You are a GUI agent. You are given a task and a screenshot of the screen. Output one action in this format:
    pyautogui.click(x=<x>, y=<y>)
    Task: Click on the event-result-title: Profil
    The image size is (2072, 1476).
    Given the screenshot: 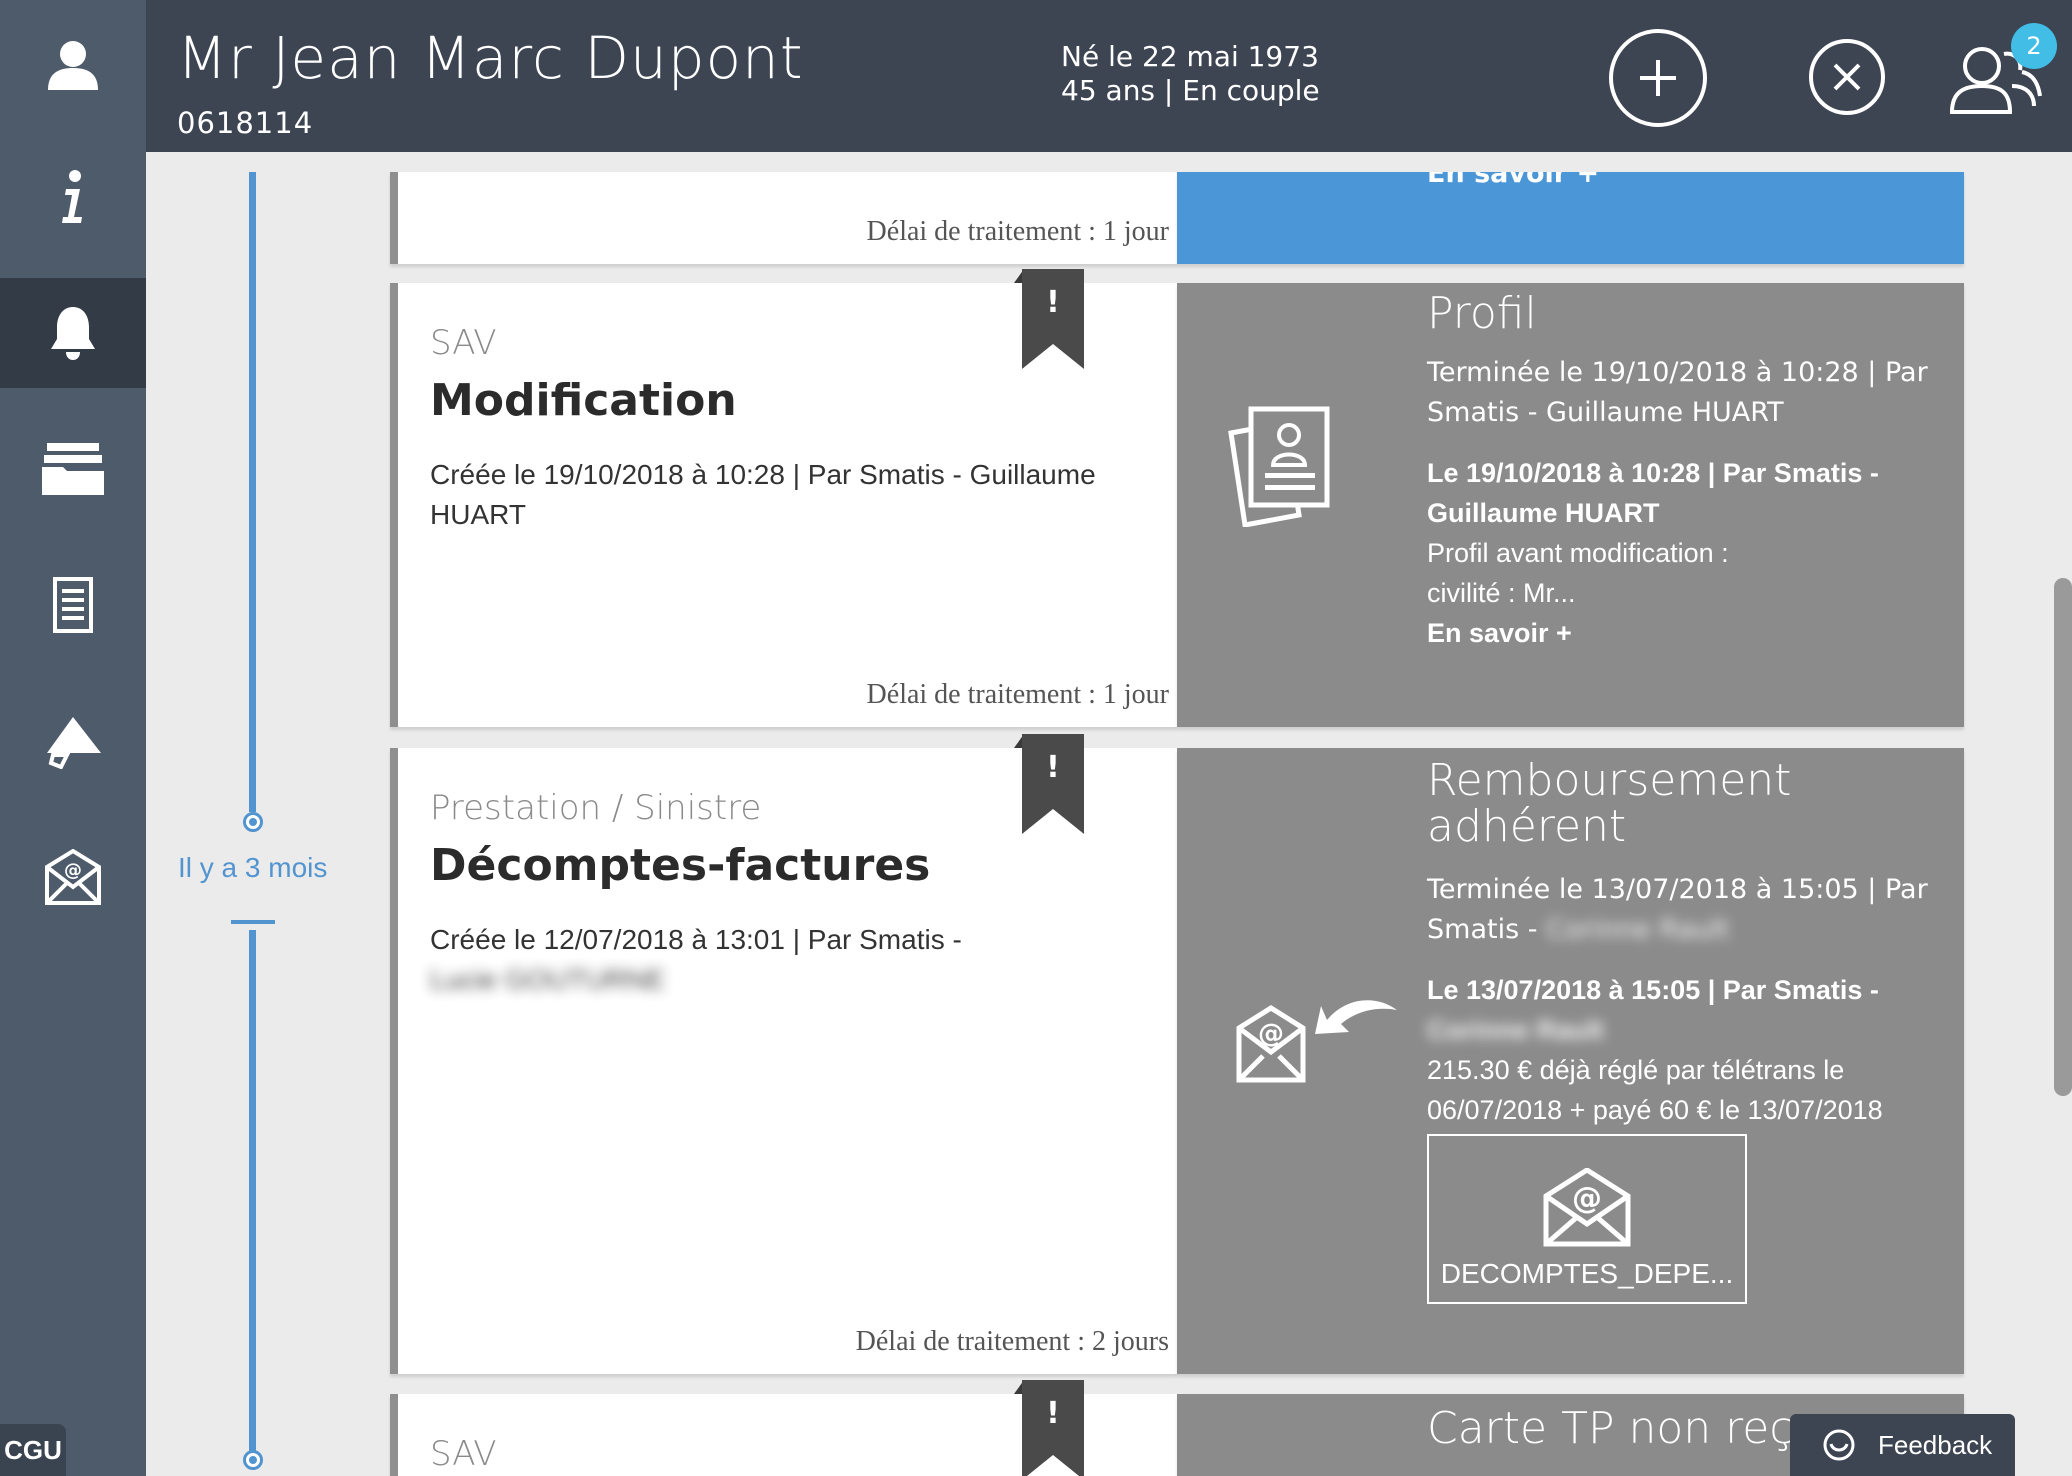 What is the action you would take?
    pyautogui.click(x=1482, y=313)
    